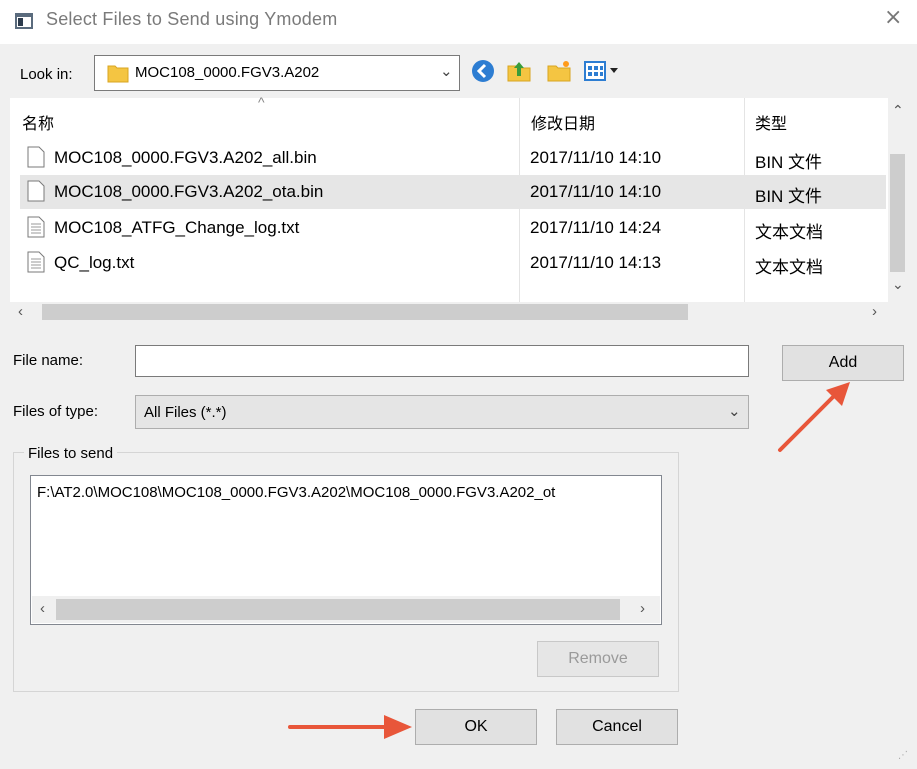  Describe the element at coordinates (442, 412) in the screenshot. I see `file-type-select: All Files (*.*) ⌄` at that location.